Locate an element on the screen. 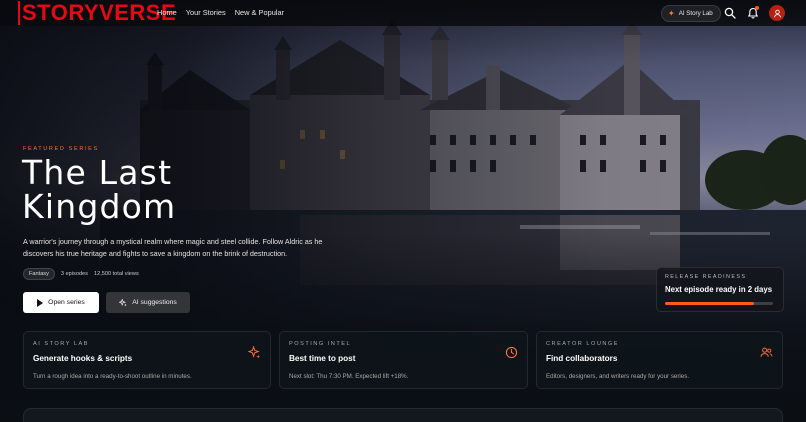 The height and width of the screenshot is (422, 806). card-kicker: POSTING INTEL is located at coordinates (320, 344).